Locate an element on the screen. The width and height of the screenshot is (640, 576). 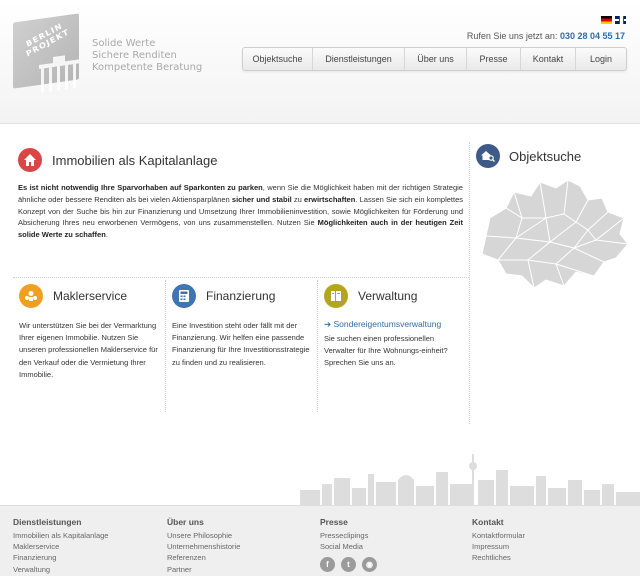
footer-link: Immobilien als Kapitalanlage is located at coordinates (60, 535).